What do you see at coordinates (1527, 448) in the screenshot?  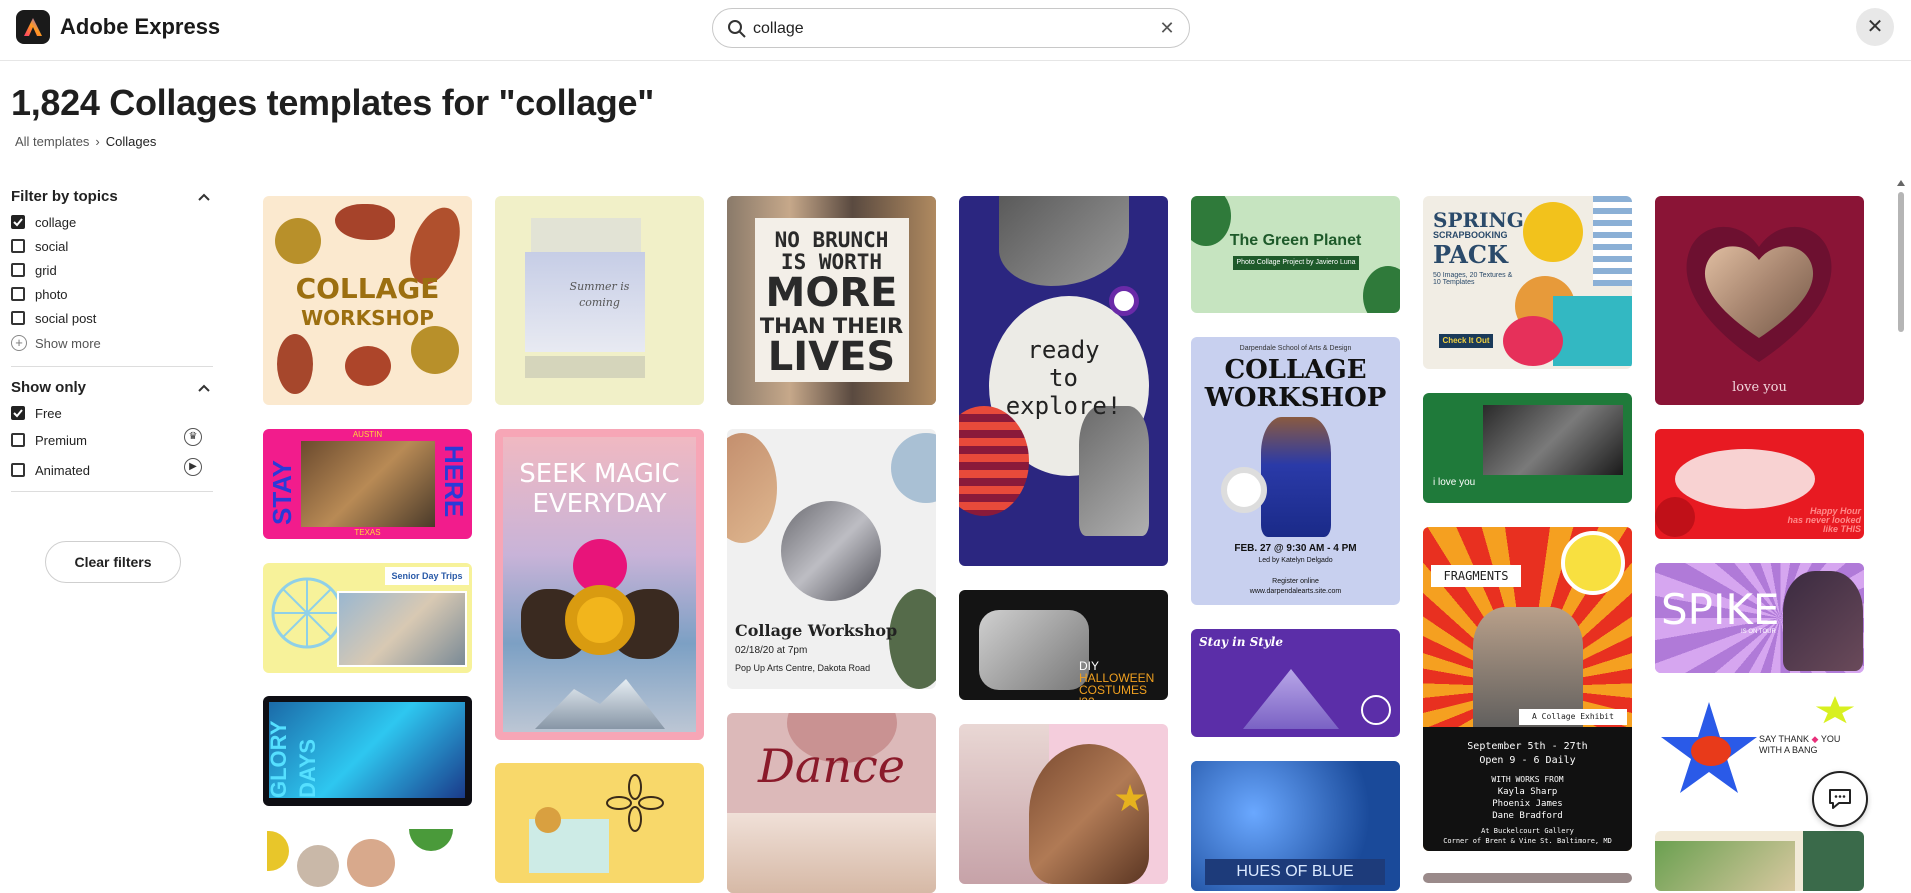 I see `template-card: i love you` at bounding box center [1527, 448].